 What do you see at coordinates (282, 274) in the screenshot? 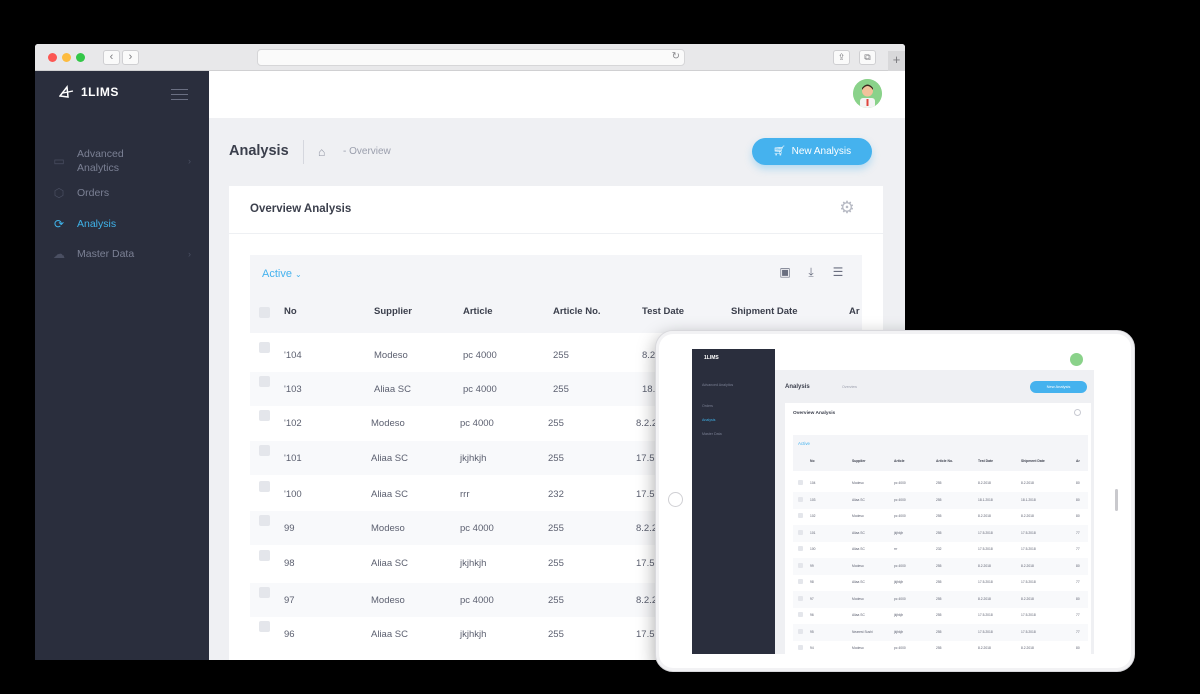
I see `filter-dropdown: Active ⌄` at bounding box center [282, 274].